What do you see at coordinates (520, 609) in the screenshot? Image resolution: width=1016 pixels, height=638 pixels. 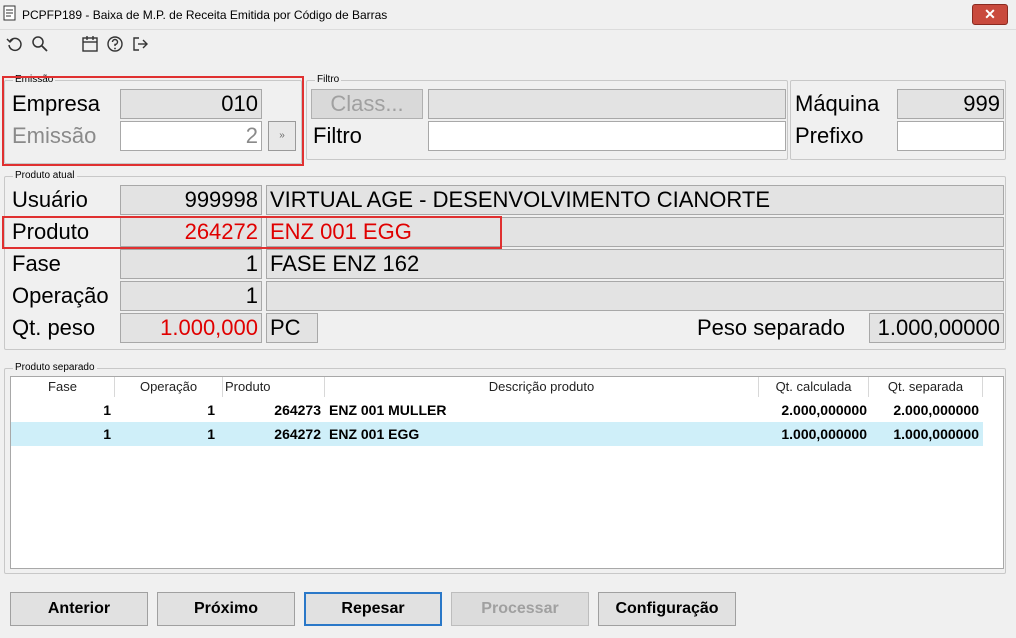 I see `processar-button: Processar` at bounding box center [520, 609].